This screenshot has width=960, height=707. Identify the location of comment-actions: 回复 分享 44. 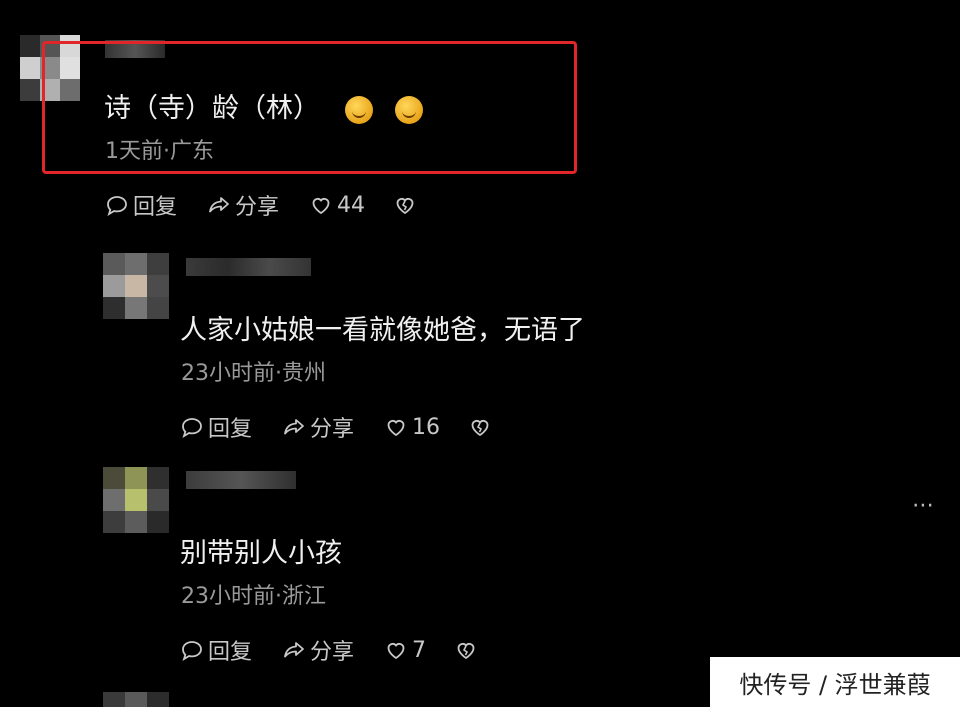
(263, 205).